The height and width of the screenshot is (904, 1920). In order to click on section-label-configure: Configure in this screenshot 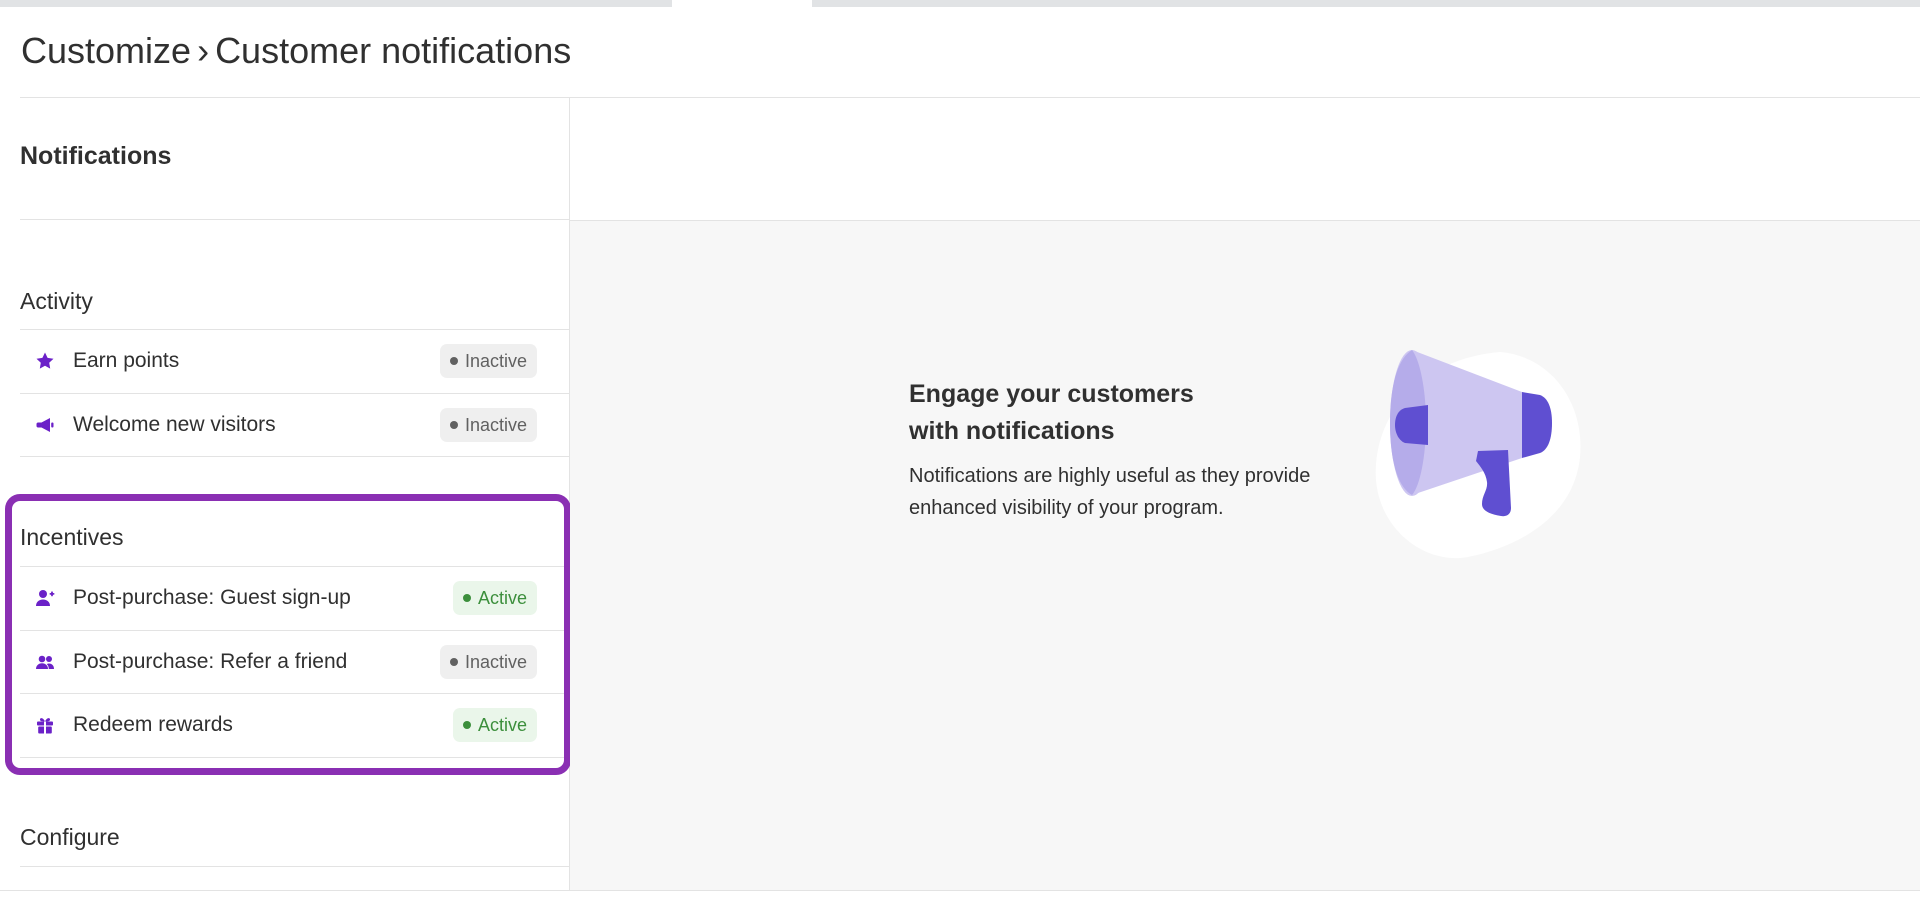, I will do `click(70, 837)`.